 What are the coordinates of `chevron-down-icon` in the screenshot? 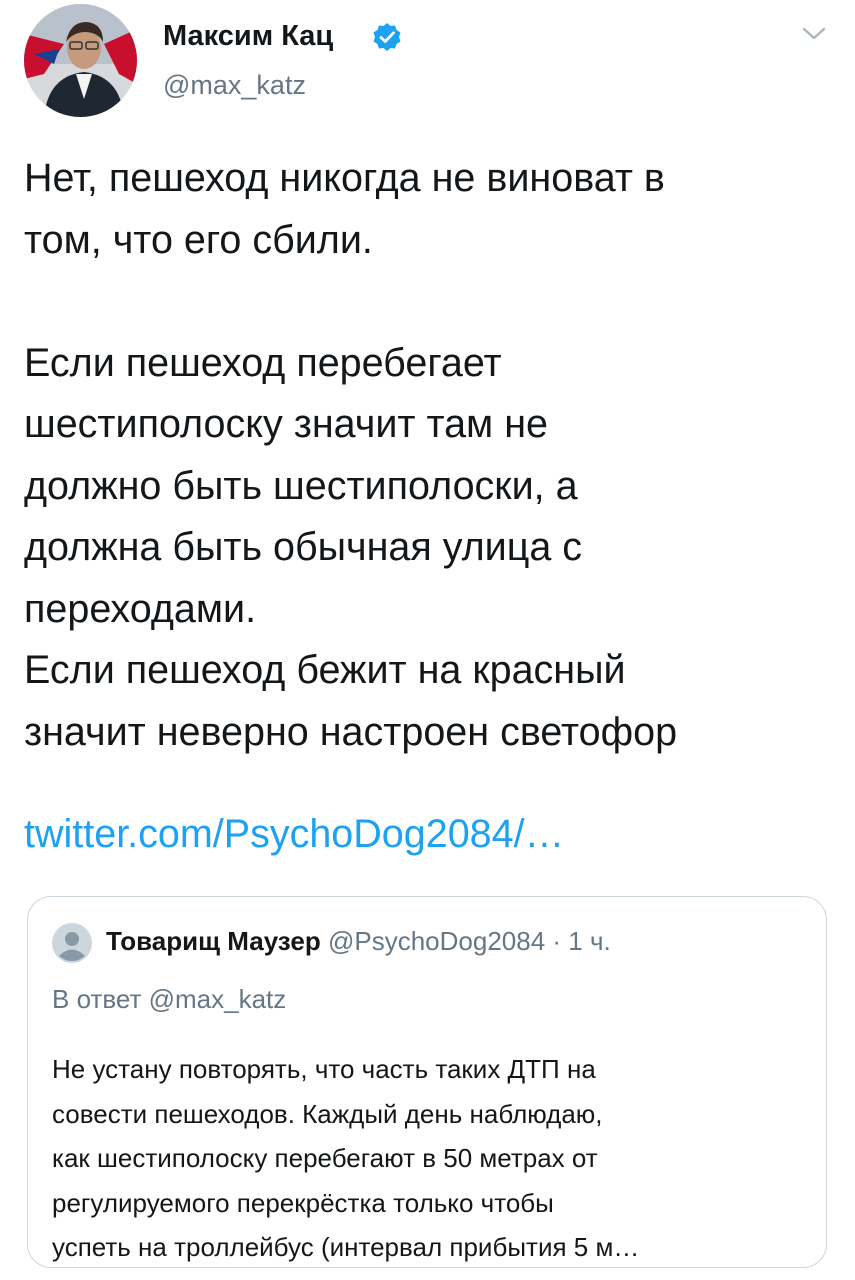 It's located at (814, 34).